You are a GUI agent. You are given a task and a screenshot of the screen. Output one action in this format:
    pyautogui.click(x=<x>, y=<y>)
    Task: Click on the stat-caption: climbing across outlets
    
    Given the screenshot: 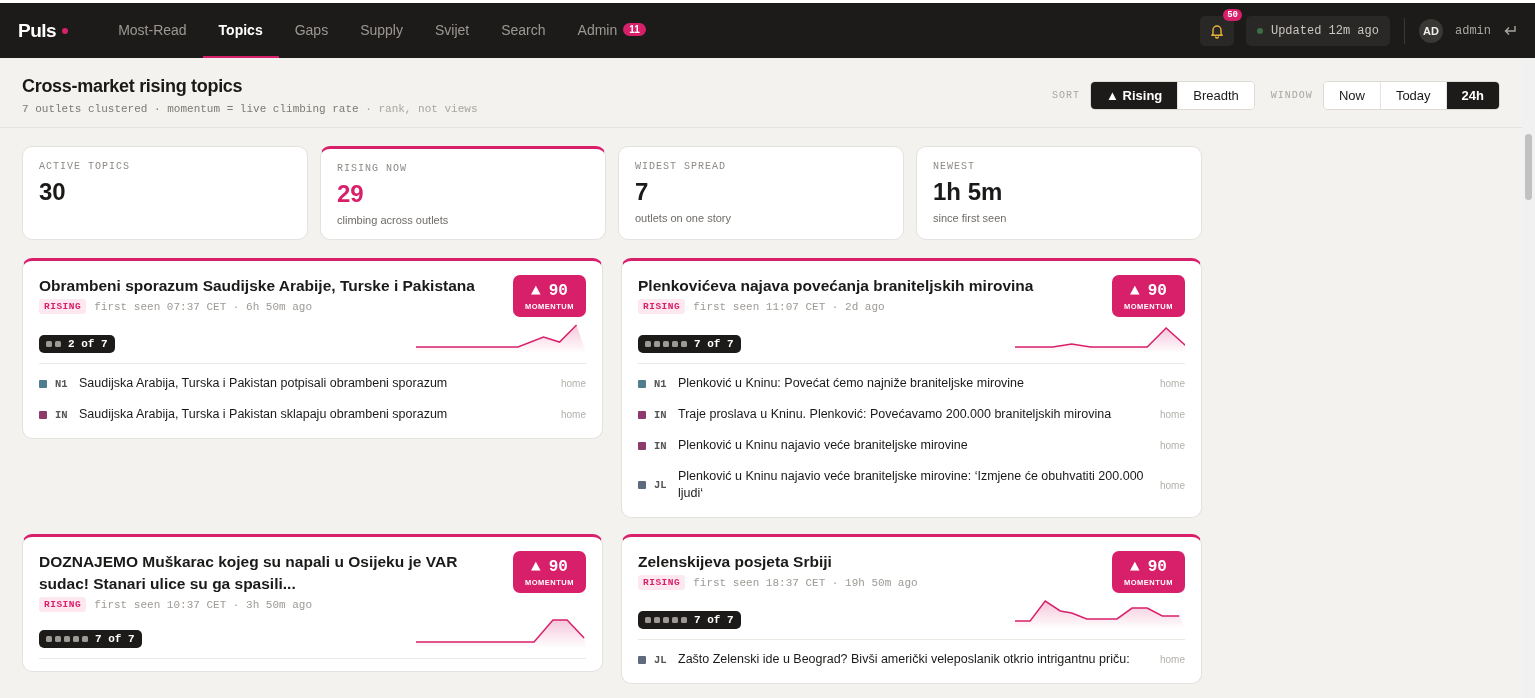 What is the action you would take?
    pyautogui.click(x=393, y=220)
    